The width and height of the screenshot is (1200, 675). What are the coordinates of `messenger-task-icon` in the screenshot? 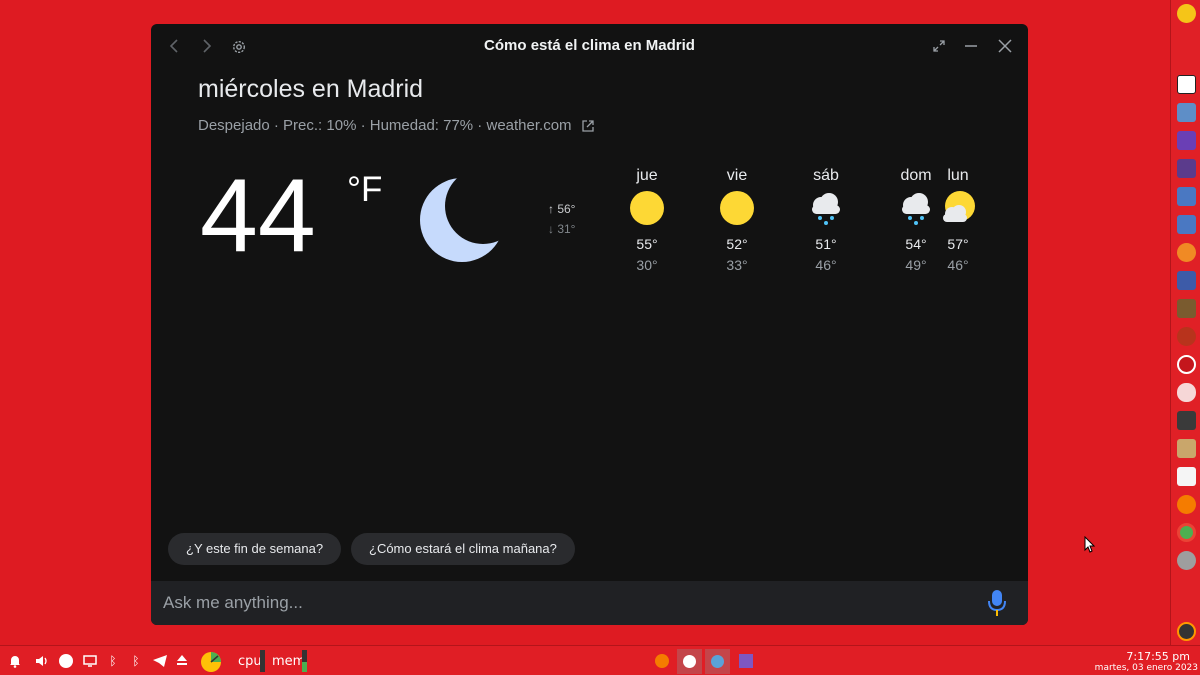 It's located at (689, 661).